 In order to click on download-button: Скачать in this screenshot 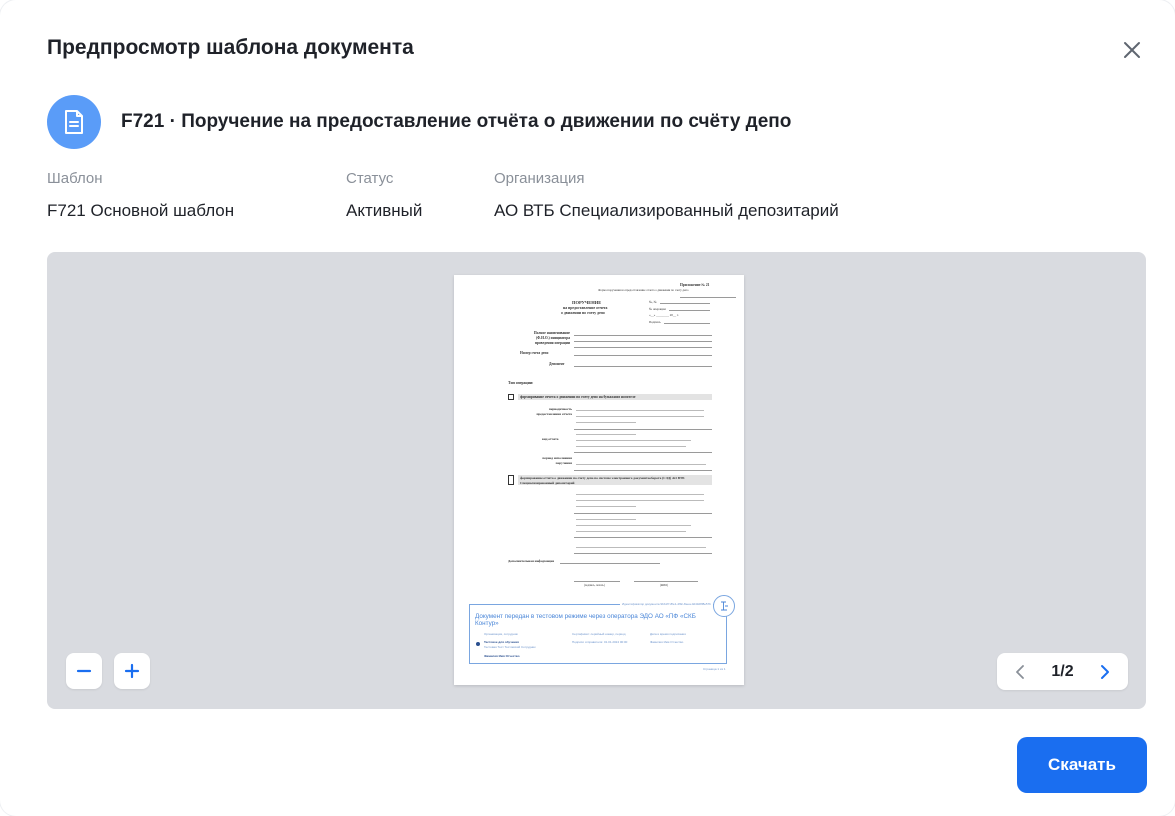, I will do `click(1082, 765)`.